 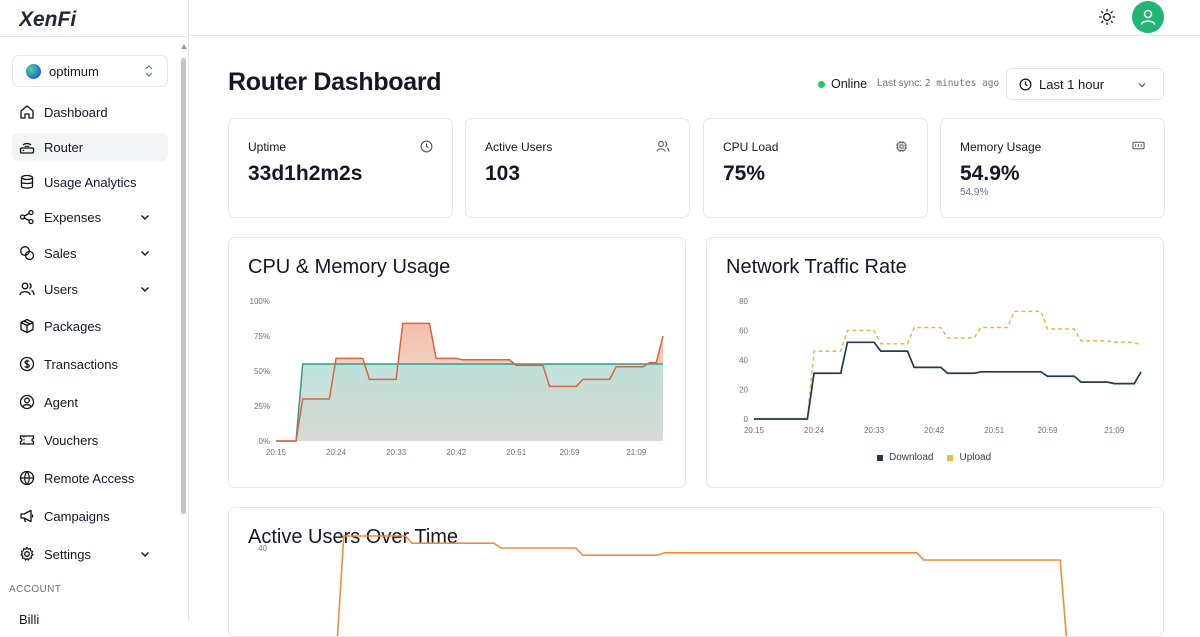 I want to click on chart-legend: Download Upload, so click(x=934, y=457).